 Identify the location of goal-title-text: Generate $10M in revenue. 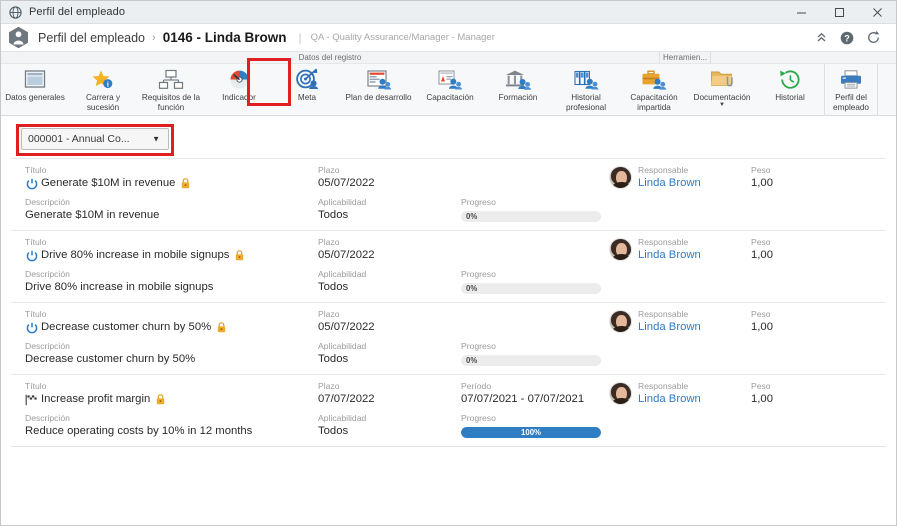
(108, 183).